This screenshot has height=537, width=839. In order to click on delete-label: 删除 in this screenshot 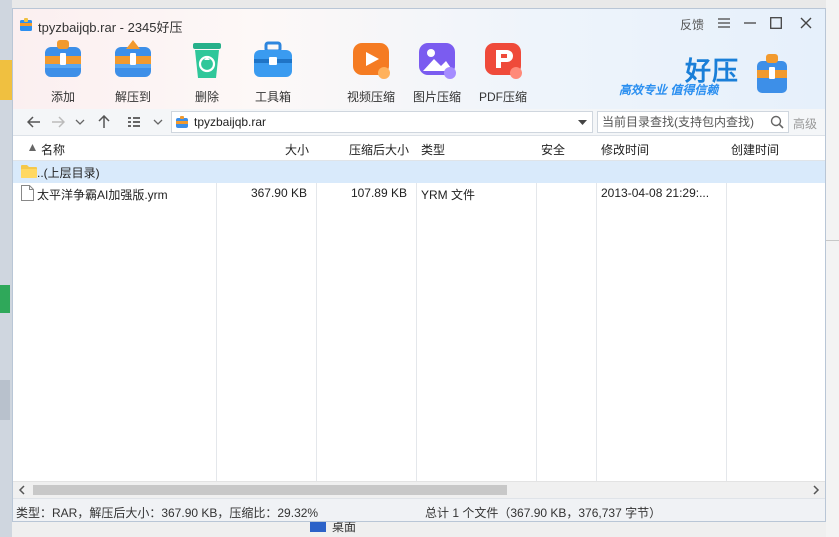, I will do `click(206, 97)`.